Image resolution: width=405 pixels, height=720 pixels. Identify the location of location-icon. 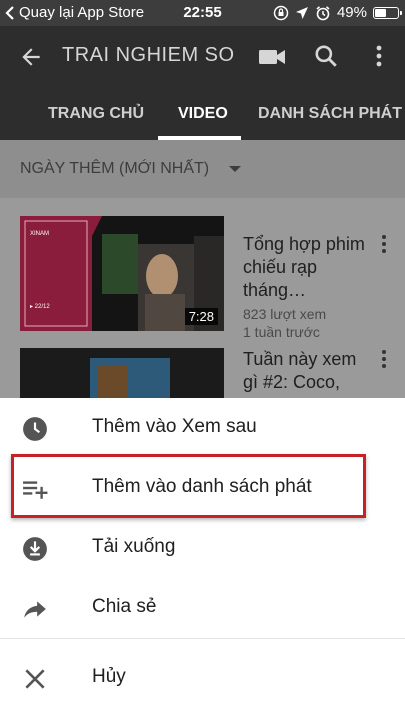
(301, 12).